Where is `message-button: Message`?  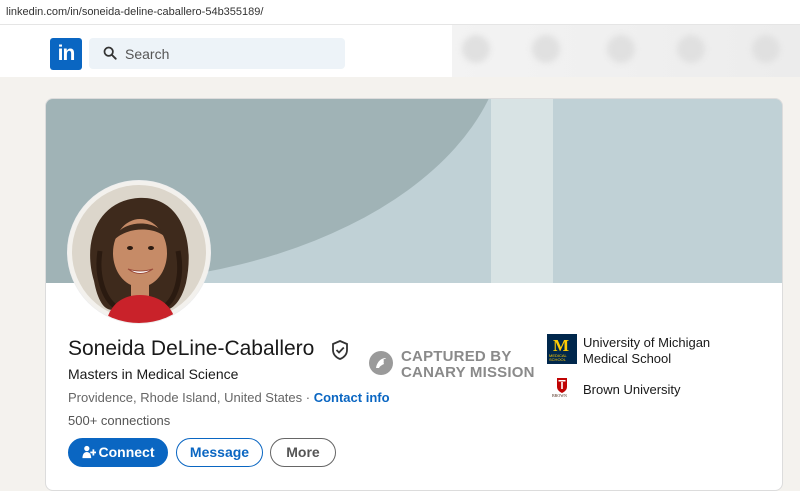 message-button: Message is located at coordinates (219, 452).